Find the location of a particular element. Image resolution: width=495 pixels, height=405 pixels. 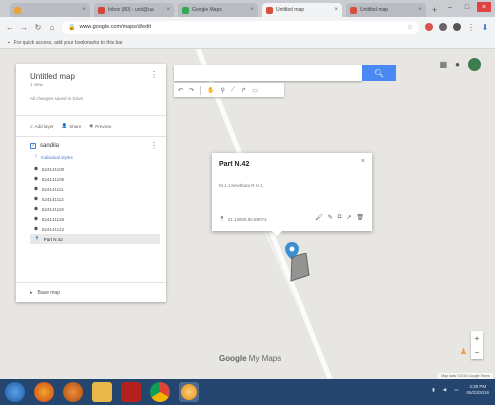

clock: 3:38 PM 06/23/2016 is located at coordinates (477, 390).